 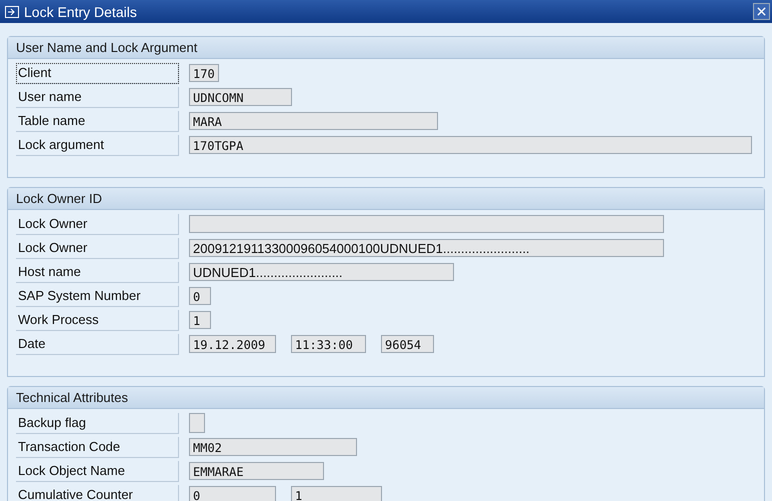 I want to click on output-field: 96054, so click(x=407, y=344).